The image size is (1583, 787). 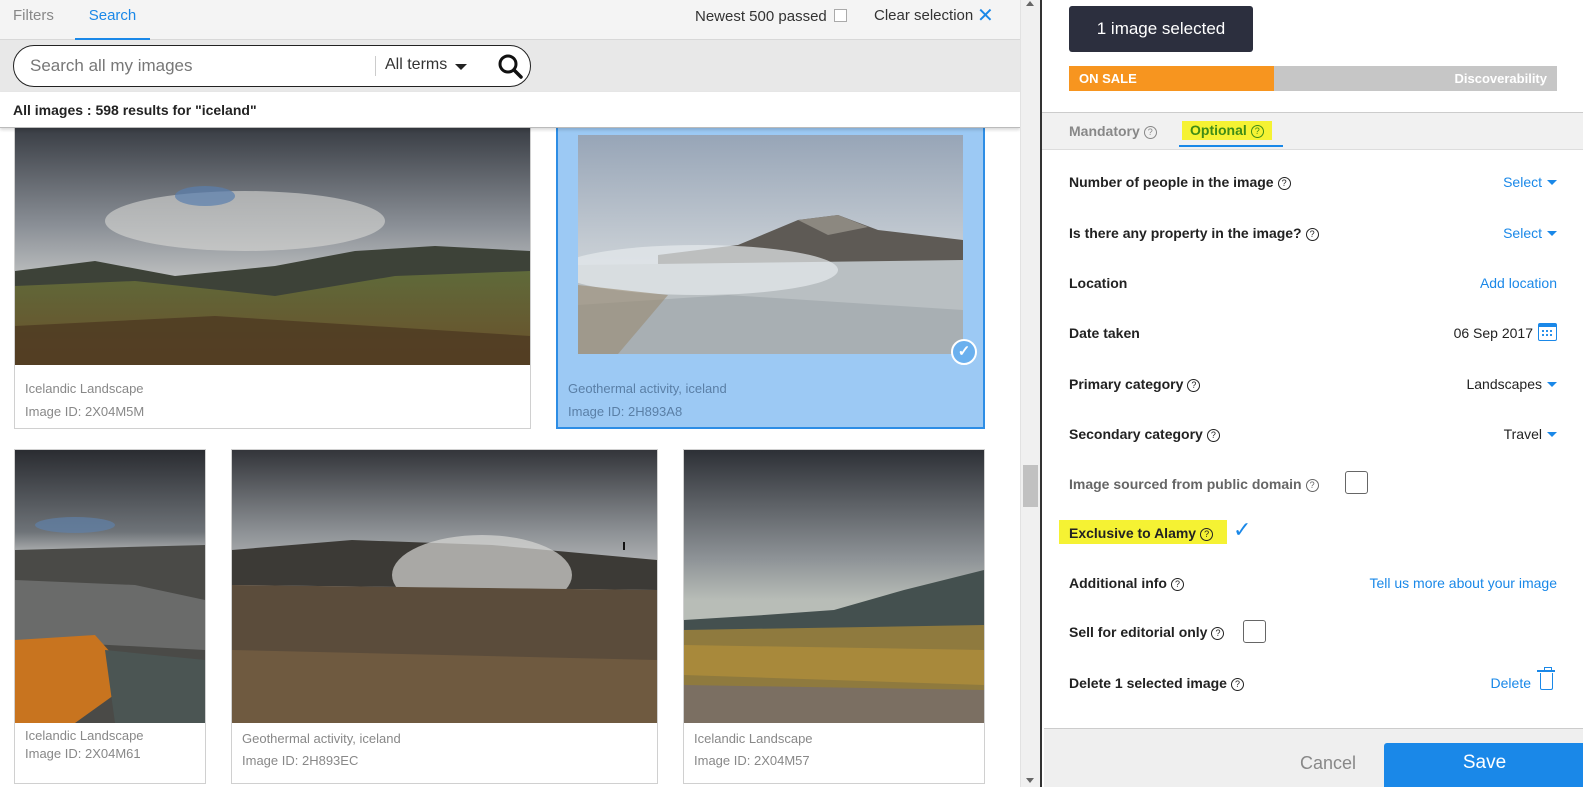 What do you see at coordinates (1030, 3) in the screenshot?
I see `scroll-up-arrow-icon` at bounding box center [1030, 3].